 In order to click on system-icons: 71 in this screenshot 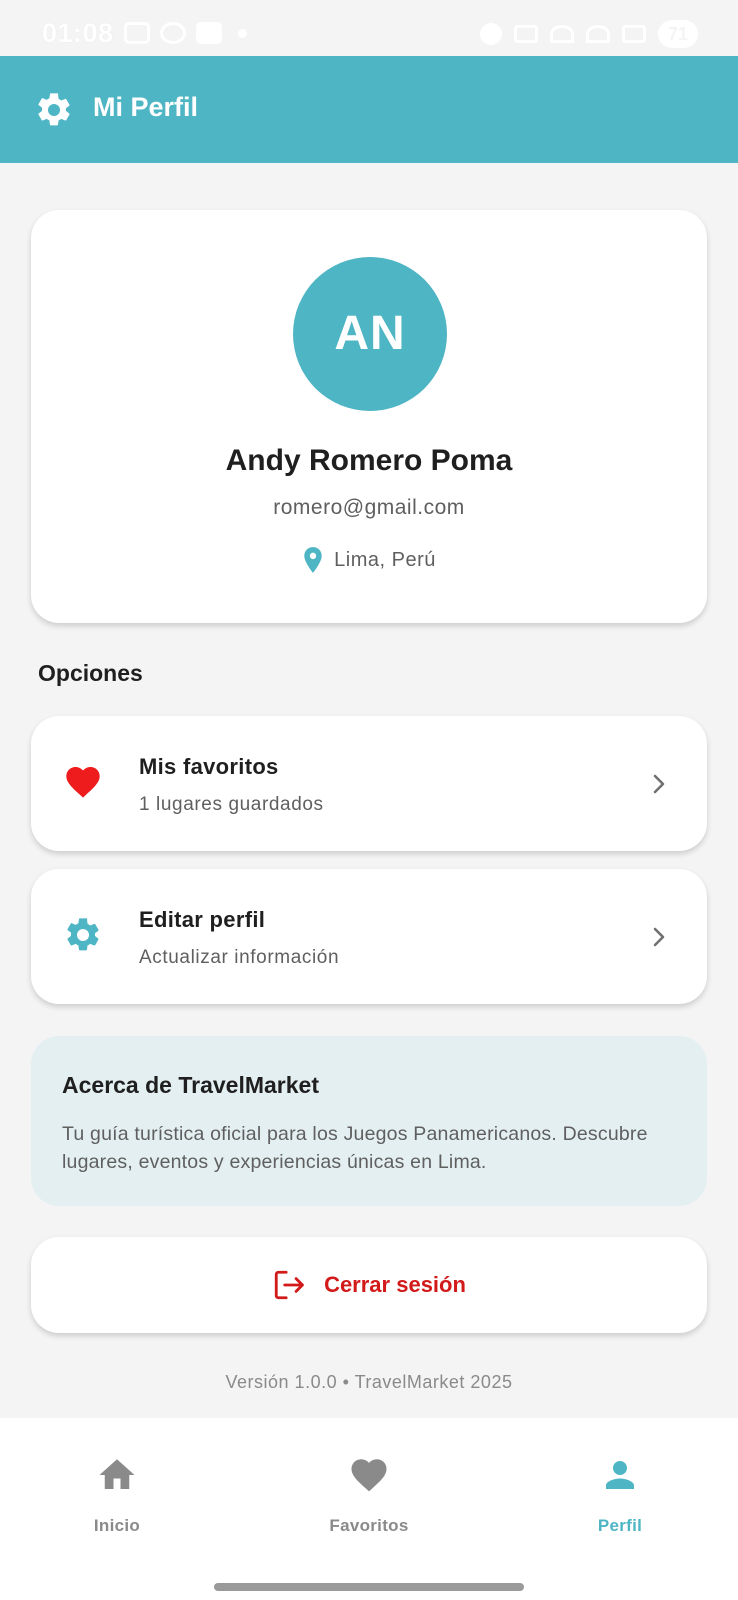, I will do `click(589, 34)`.